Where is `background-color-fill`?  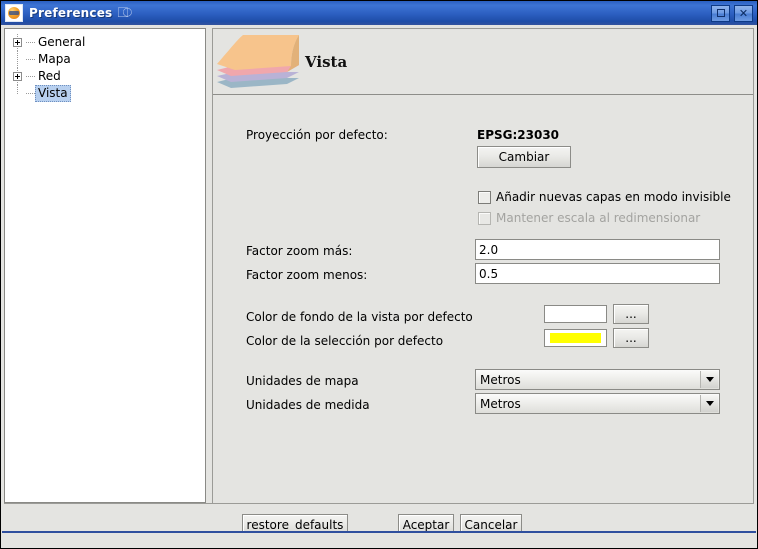 background-color-fill is located at coordinates (575, 314).